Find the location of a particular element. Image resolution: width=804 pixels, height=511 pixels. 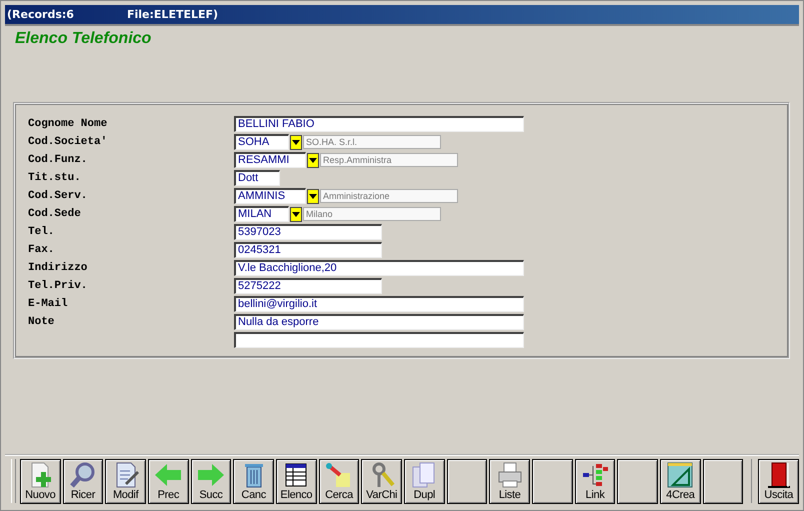

code-field: MILAN is located at coordinates (261, 214).